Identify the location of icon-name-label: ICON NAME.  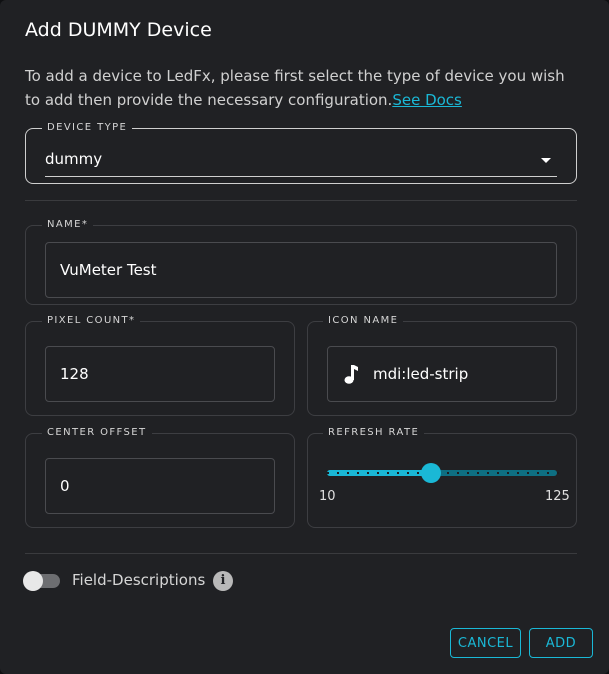
(363, 321).